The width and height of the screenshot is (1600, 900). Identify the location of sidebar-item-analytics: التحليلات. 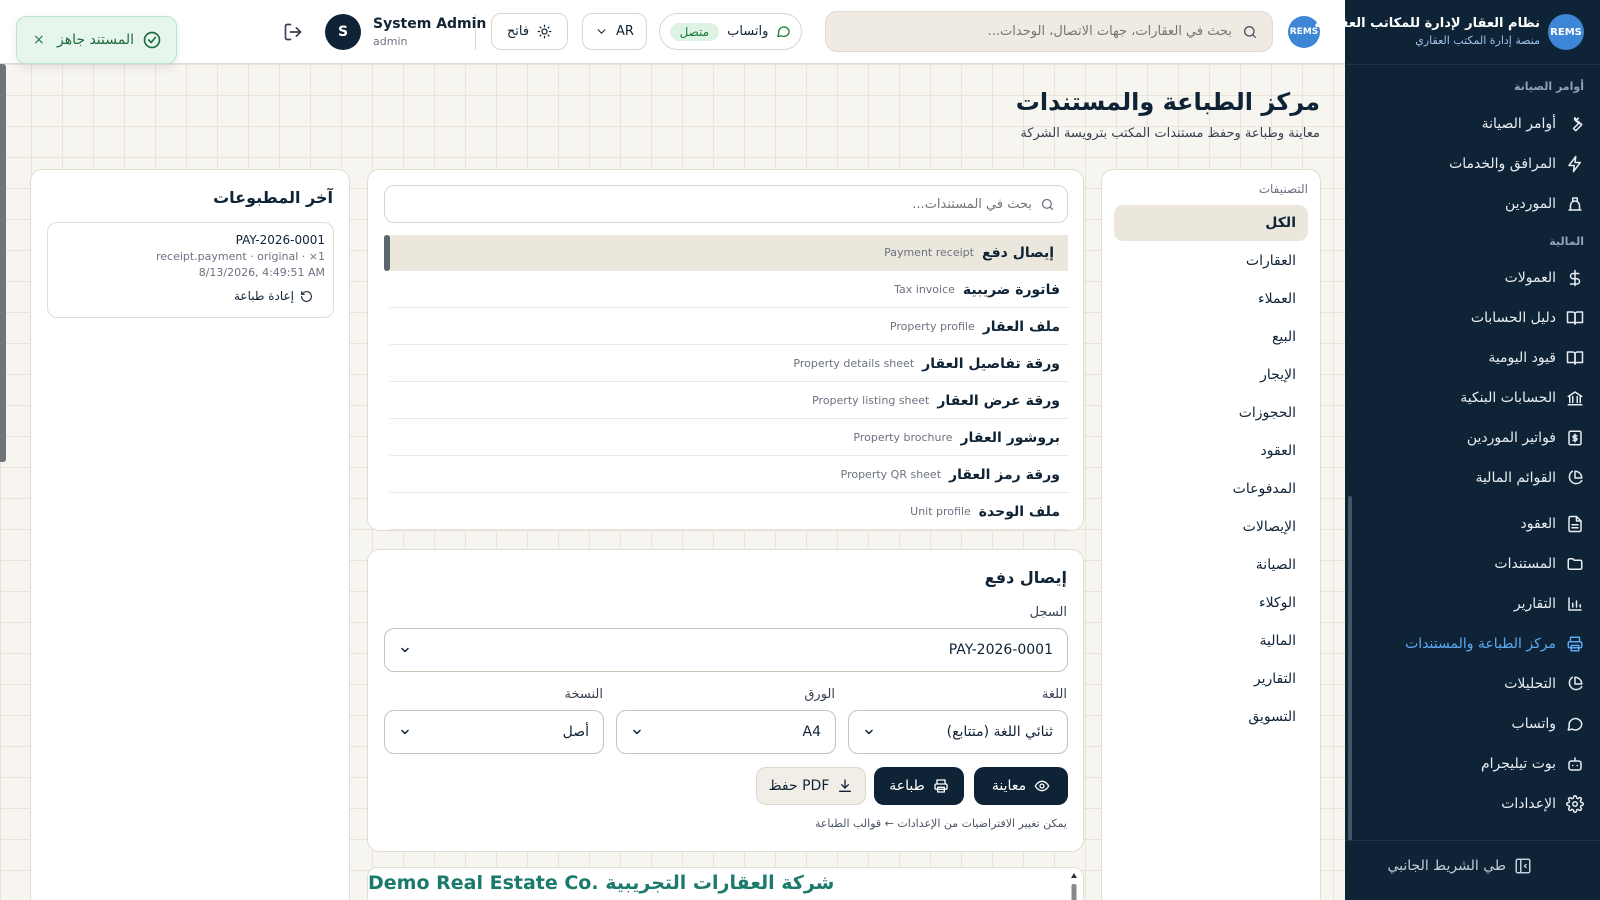
(1473, 684).